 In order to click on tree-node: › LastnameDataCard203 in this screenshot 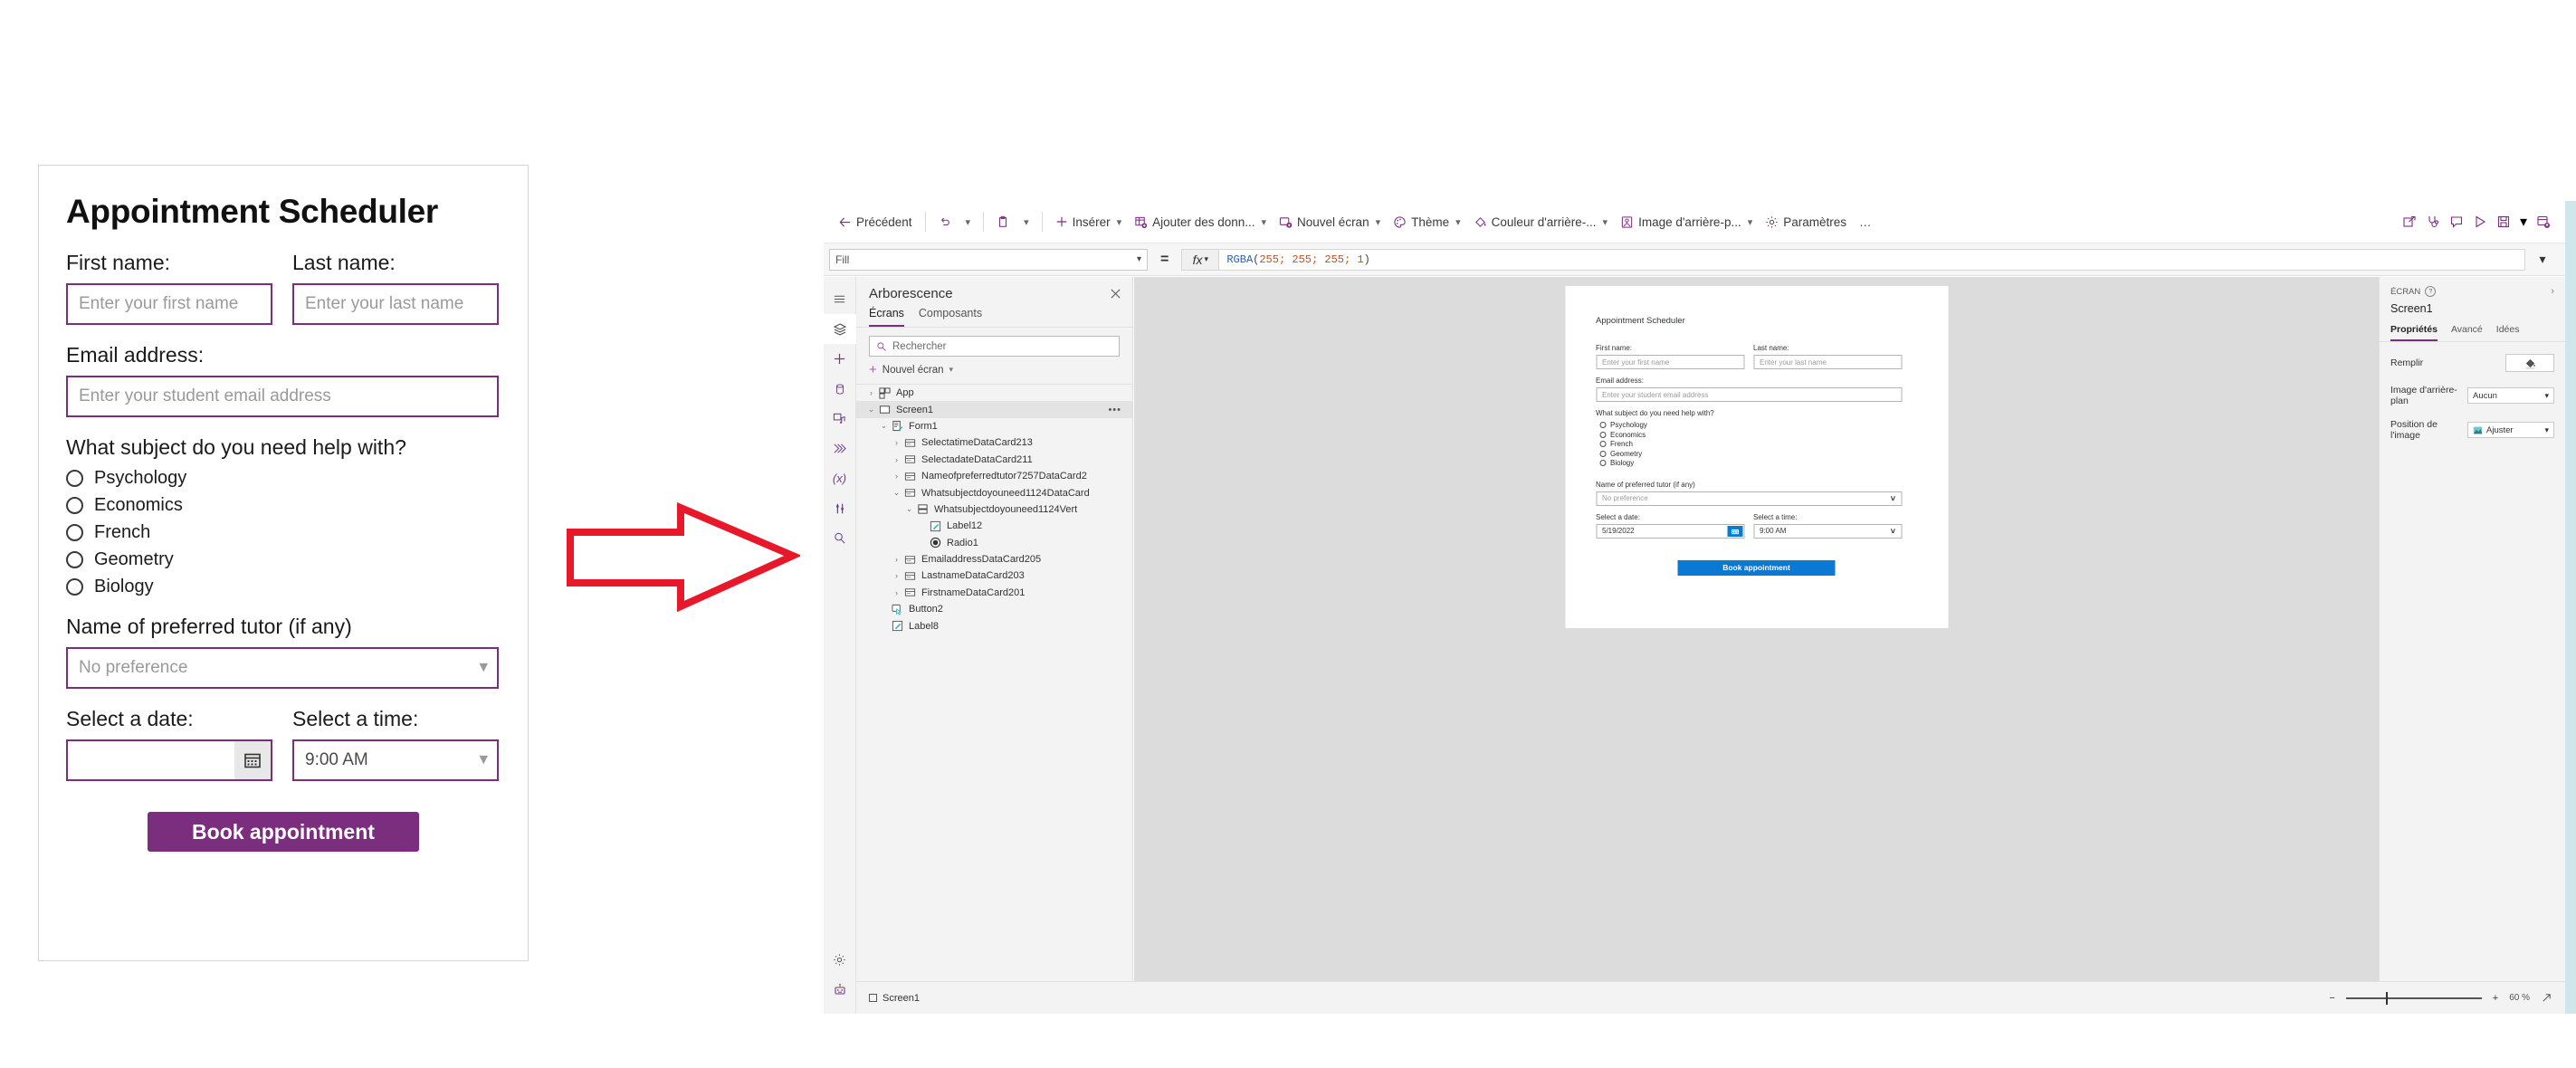, I will do `click(994, 575)`.